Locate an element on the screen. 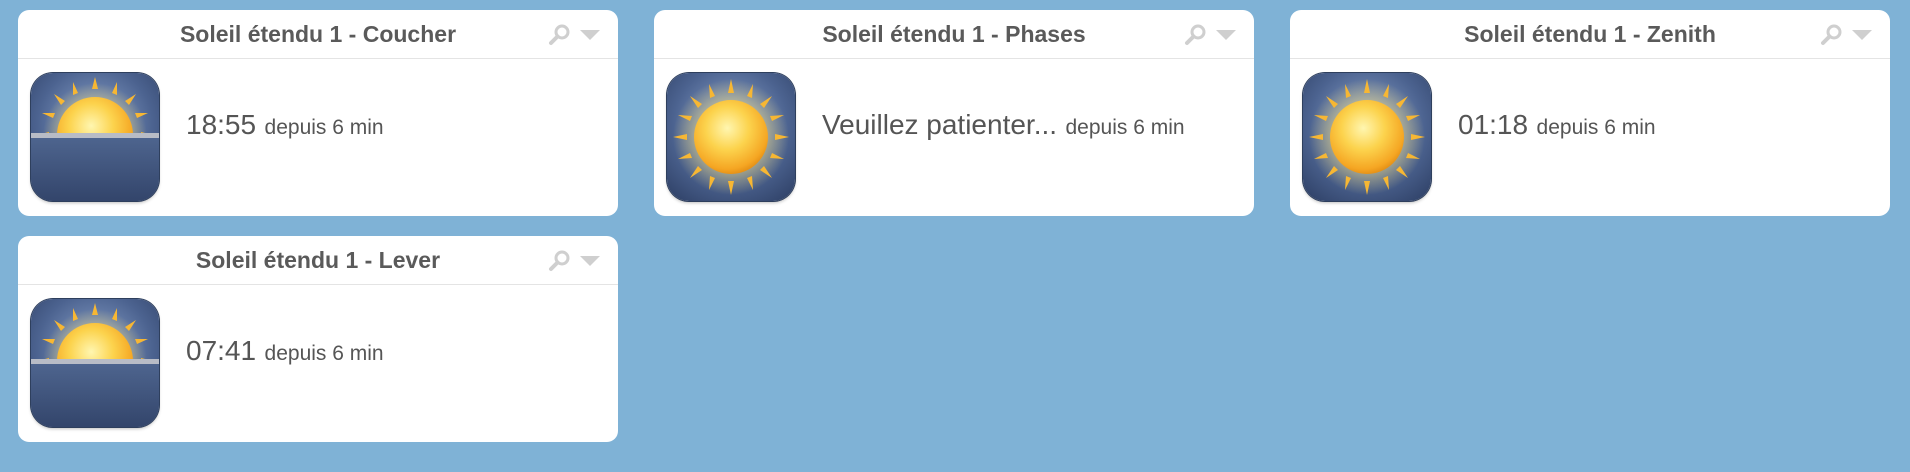 This screenshot has width=1910, height=472. widget-body: 01:18 depuis 6 min is located at coordinates (1590, 137).